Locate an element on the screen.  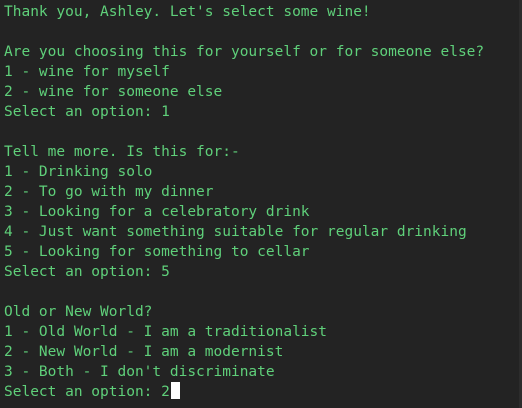
option-line: 3 - Both - I don't discriminate is located at coordinates (139, 372).